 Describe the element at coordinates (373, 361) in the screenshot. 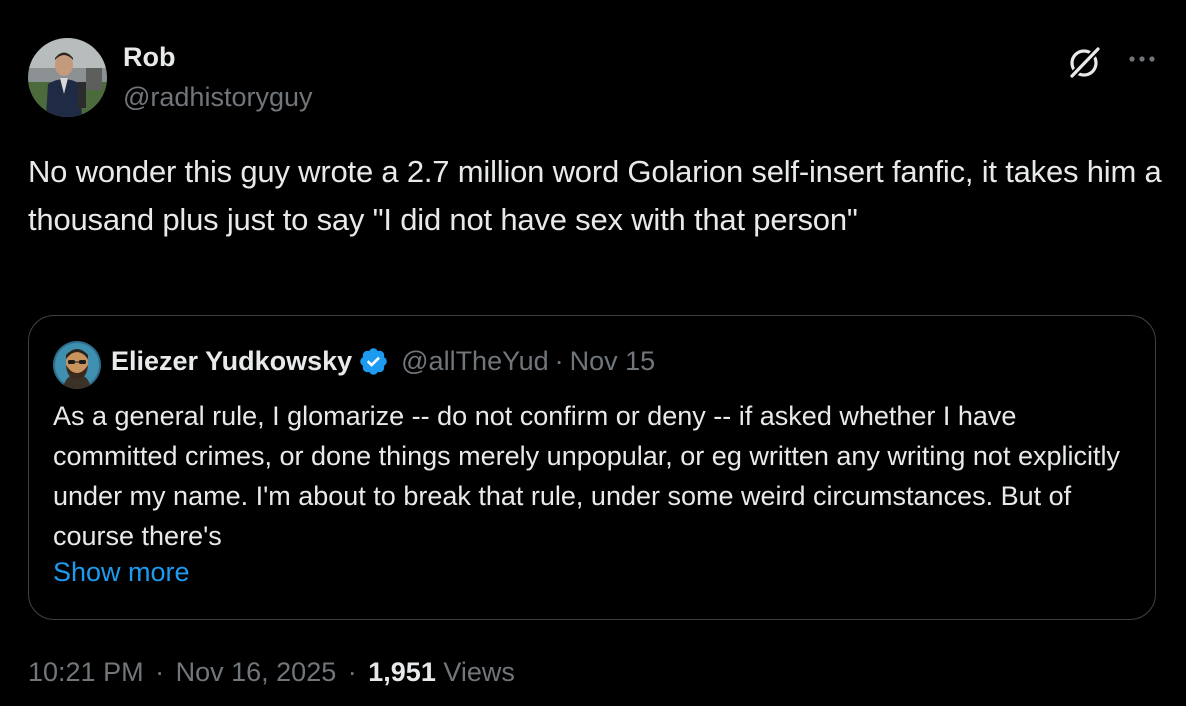

I see `verified-badge-icon` at that location.